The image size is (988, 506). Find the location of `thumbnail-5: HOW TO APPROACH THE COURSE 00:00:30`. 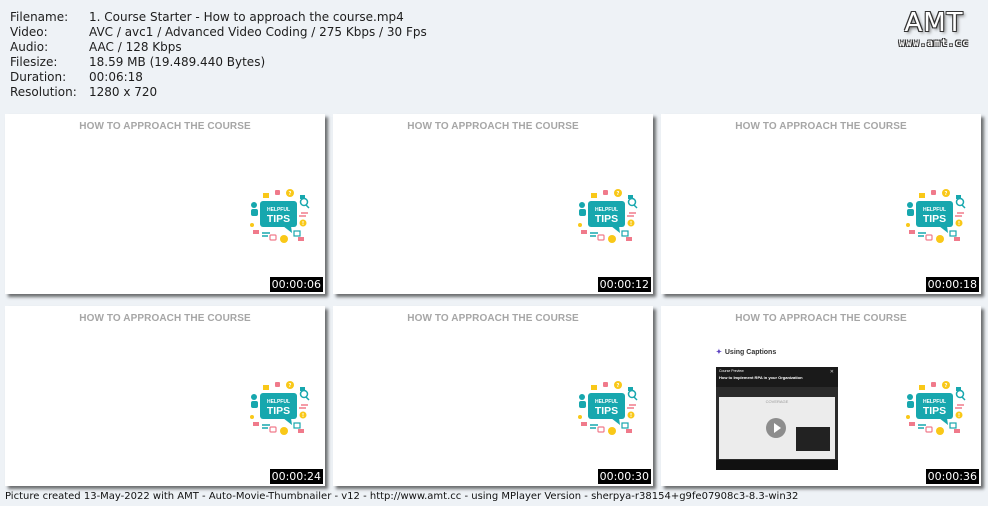

thumbnail-5: HOW TO APPROACH THE COURSE 00:00:30 is located at coordinates (493, 396).